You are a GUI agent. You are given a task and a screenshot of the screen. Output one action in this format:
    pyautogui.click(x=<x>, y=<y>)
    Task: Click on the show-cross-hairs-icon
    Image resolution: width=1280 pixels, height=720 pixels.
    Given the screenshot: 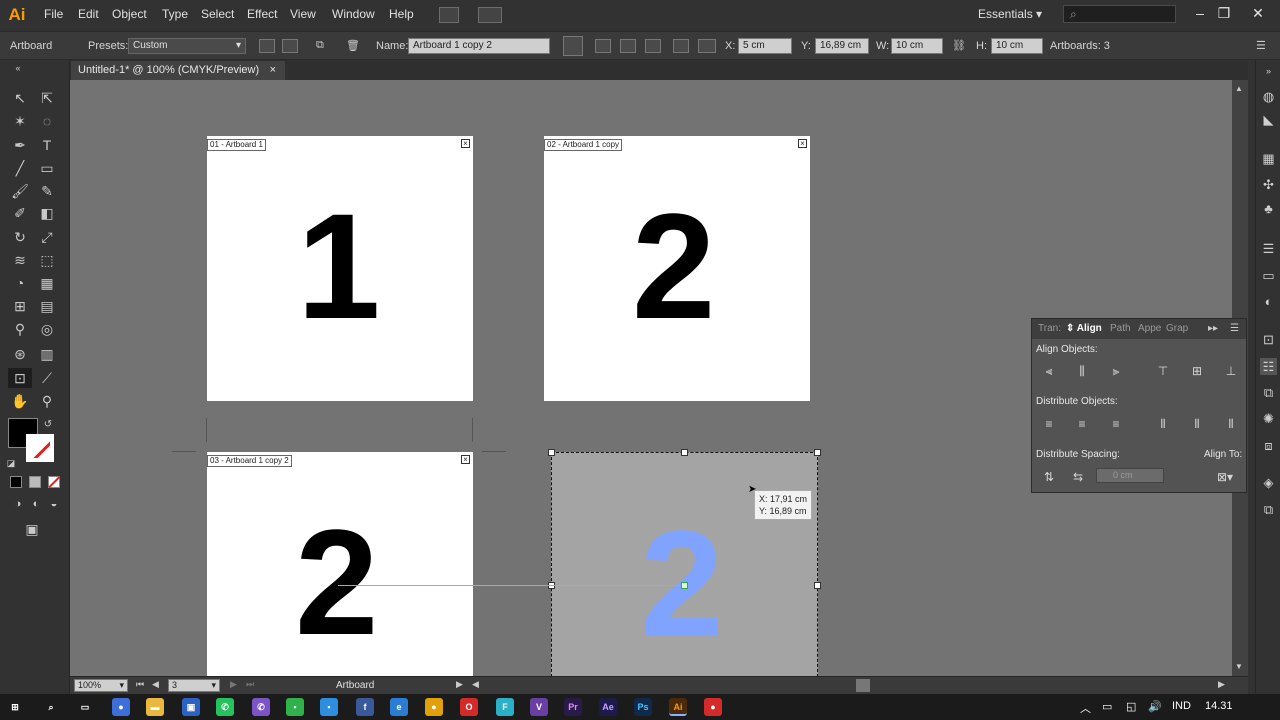 What is the action you would take?
    pyautogui.click(x=653, y=46)
    